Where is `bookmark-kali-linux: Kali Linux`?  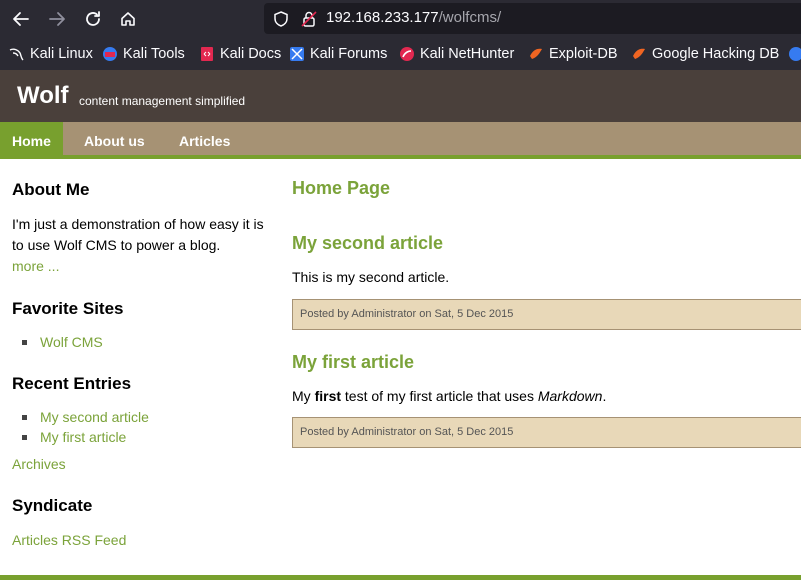
bookmark-kali-linux: Kali Linux is located at coordinates (51, 54).